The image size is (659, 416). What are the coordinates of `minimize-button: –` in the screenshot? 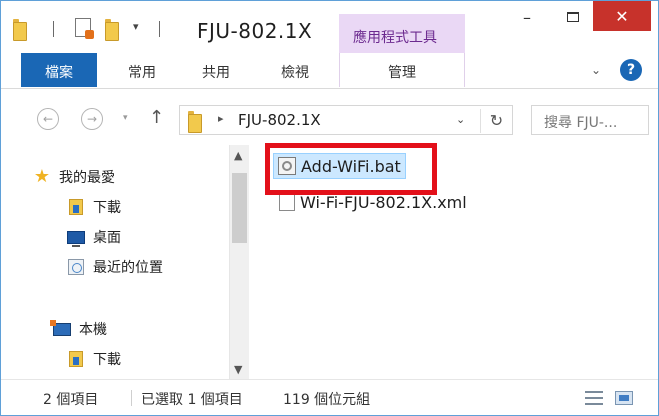 It's located at (527, 17).